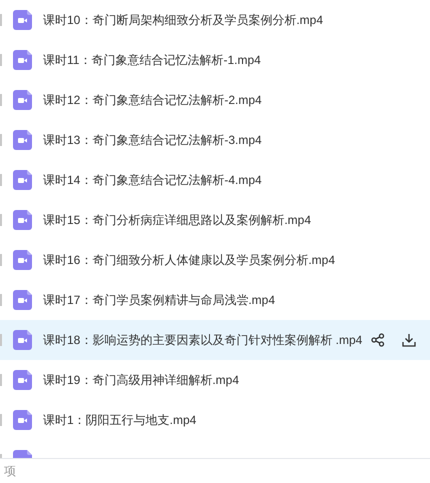  I want to click on file-row: 课时14：奇门象意结合记忆法解析-4.mp4, so click(215, 180).